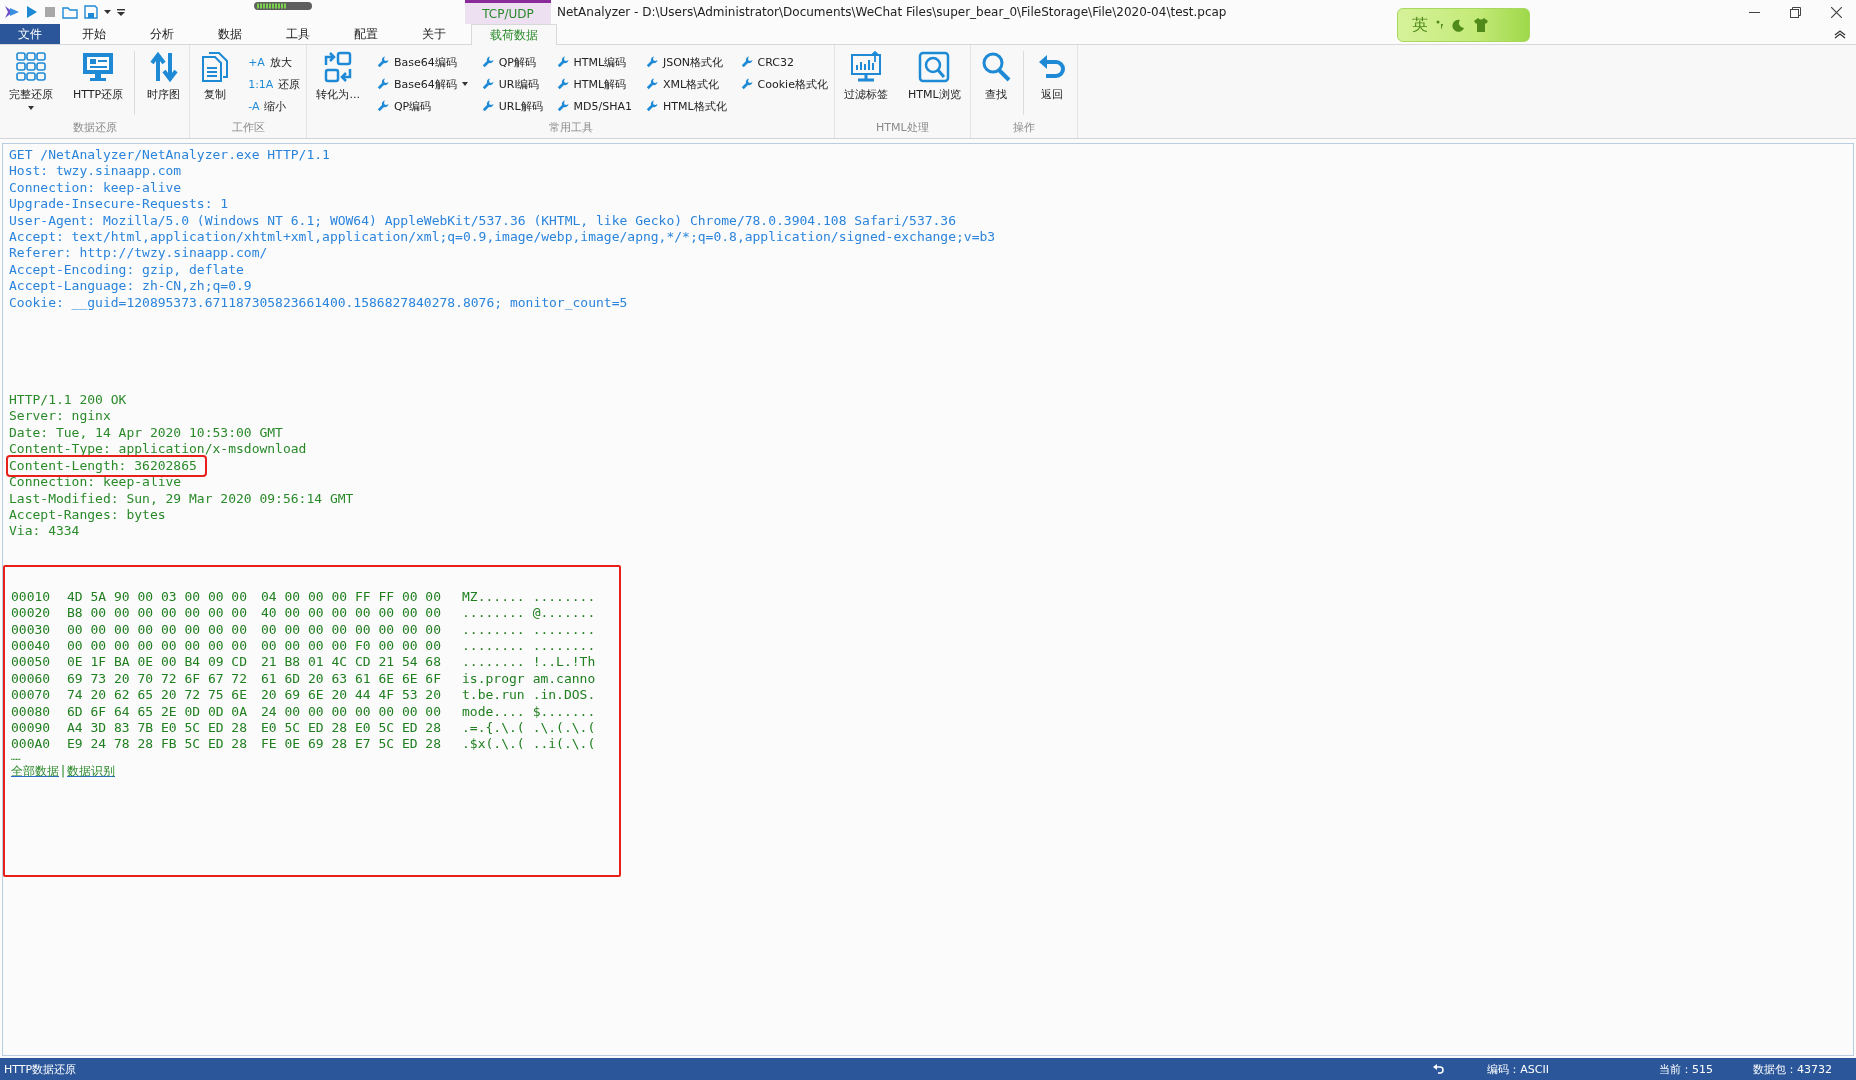 The height and width of the screenshot is (1080, 1856). Describe the element at coordinates (32, 12) in the screenshot. I see `play-icon` at that location.